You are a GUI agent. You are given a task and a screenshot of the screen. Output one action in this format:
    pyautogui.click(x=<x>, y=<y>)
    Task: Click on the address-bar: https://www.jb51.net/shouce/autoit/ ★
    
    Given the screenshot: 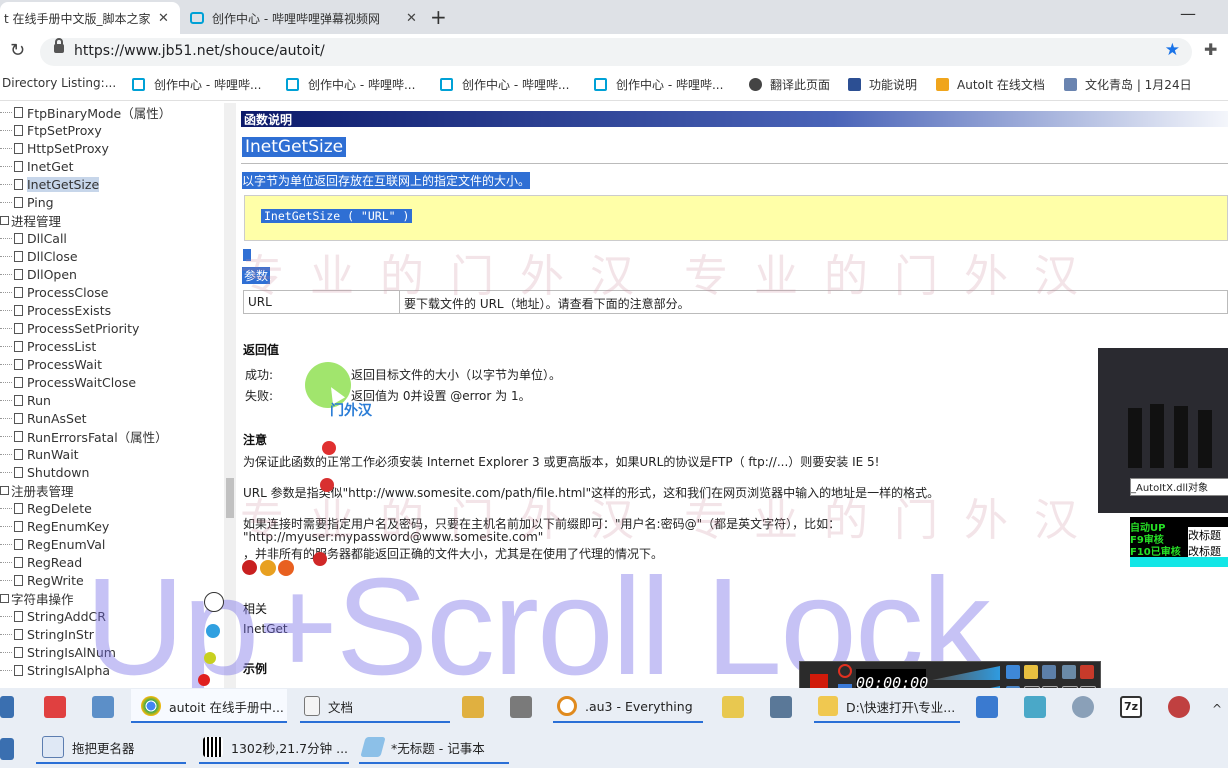 What is the action you would take?
    pyautogui.click(x=616, y=52)
    